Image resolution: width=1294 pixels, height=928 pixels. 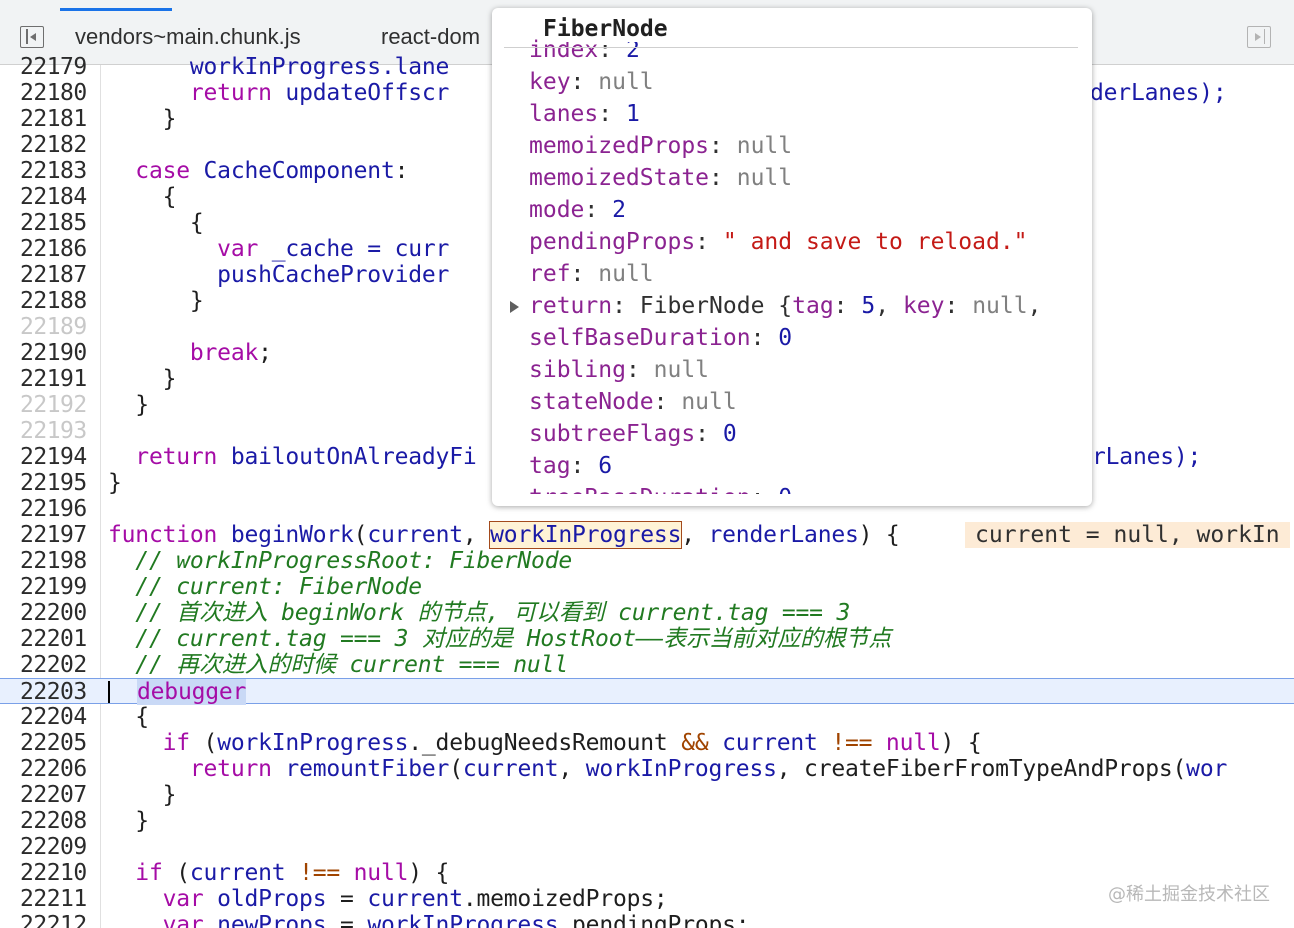 I want to click on line-number: 22202, so click(x=56, y=665).